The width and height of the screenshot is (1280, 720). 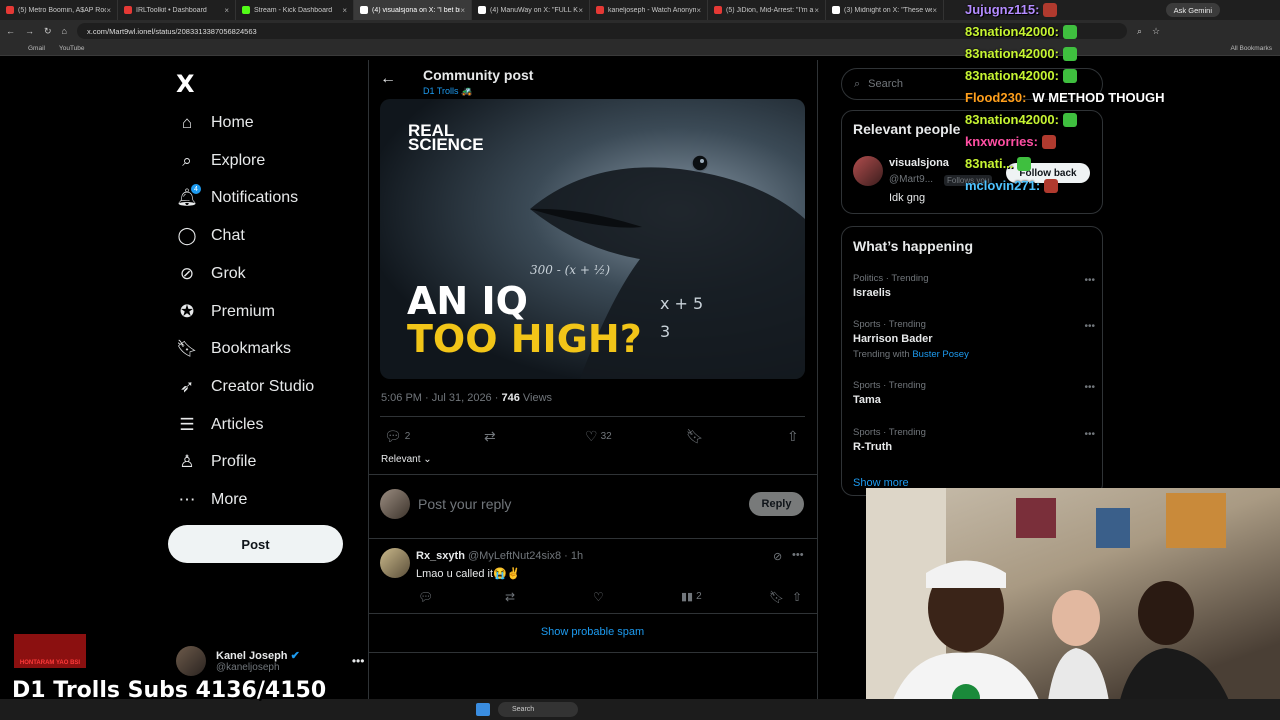 I want to click on trend-item: Politics · Trending Israelis •••, so click(x=974, y=286).